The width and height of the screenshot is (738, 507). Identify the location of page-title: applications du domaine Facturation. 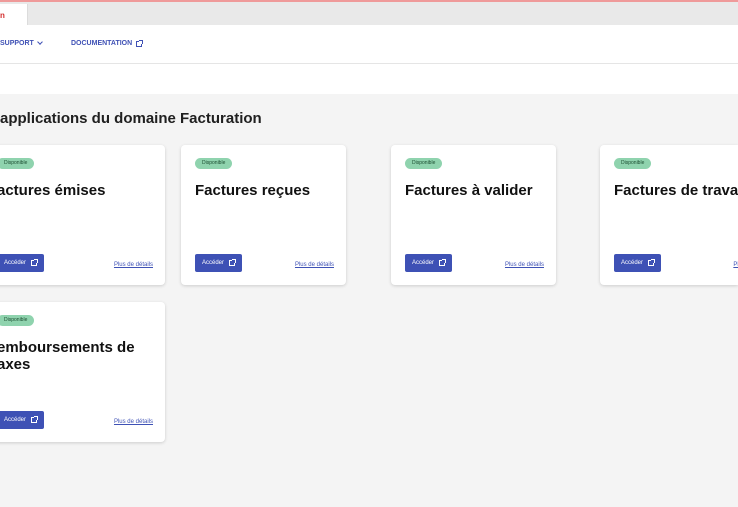
(131, 118).